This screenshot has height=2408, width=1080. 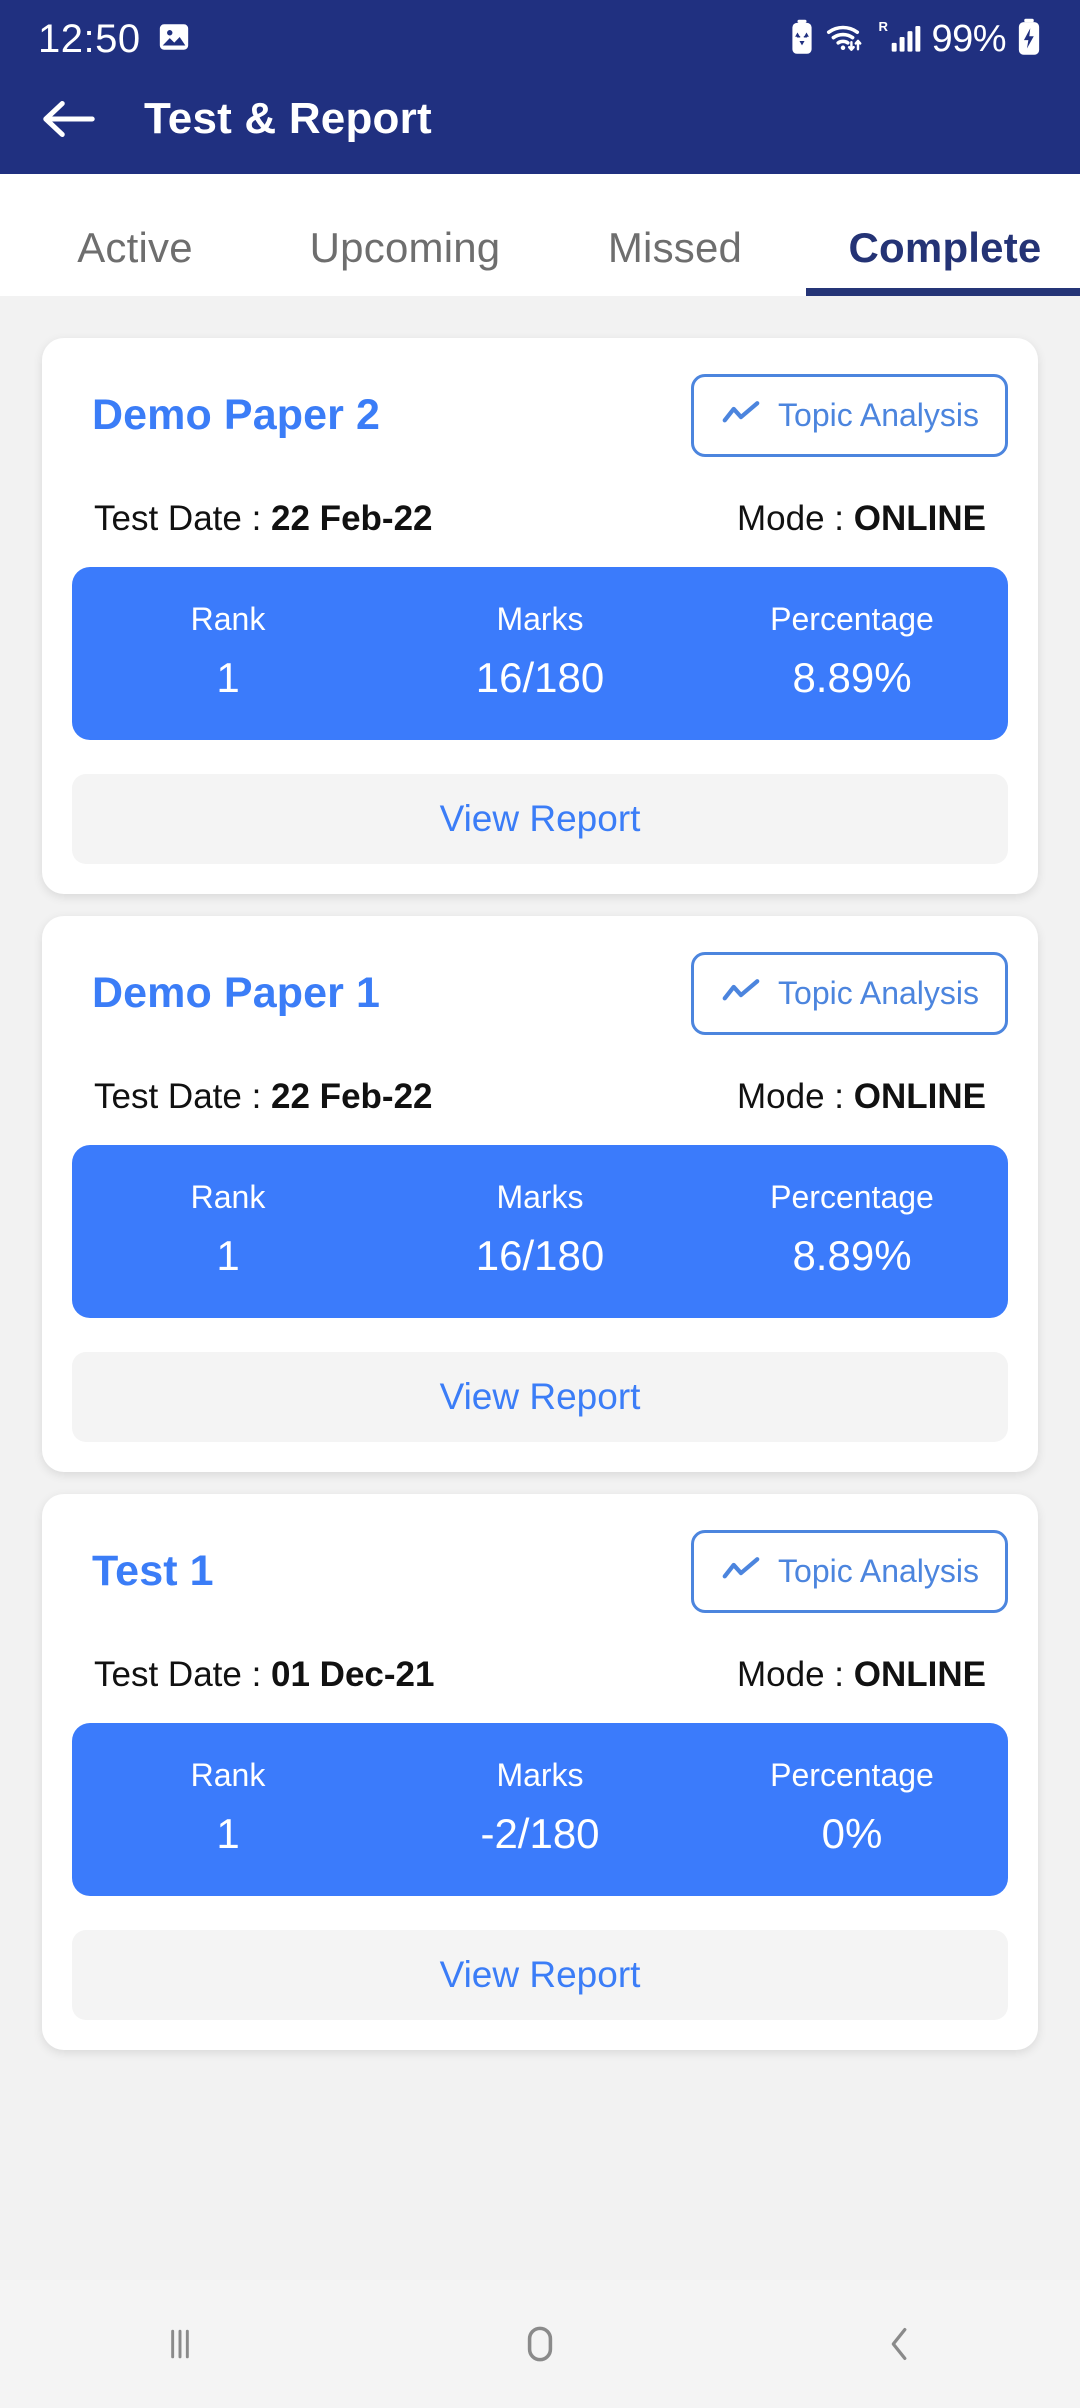 What do you see at coordinates (89, 38) in the screenshot?
I see `status-bar-clock: 12:50` at bounding box center [89, 38].